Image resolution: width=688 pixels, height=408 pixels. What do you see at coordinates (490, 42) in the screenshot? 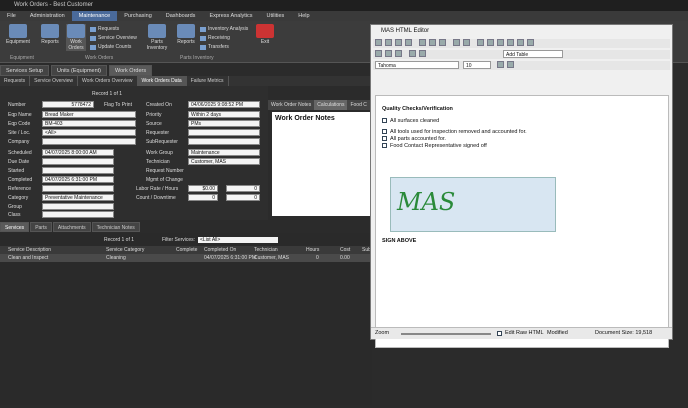
I see `italic-icon` at bounding box center [490, 42].